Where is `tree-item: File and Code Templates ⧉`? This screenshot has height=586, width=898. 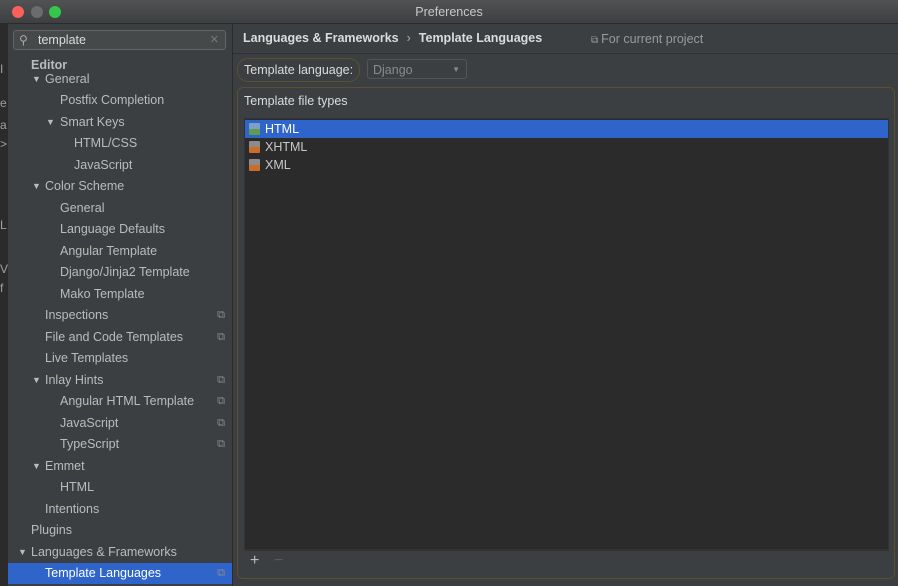
tree-item: File and Code Templates ⧉ is located at coordinates (120, 337).